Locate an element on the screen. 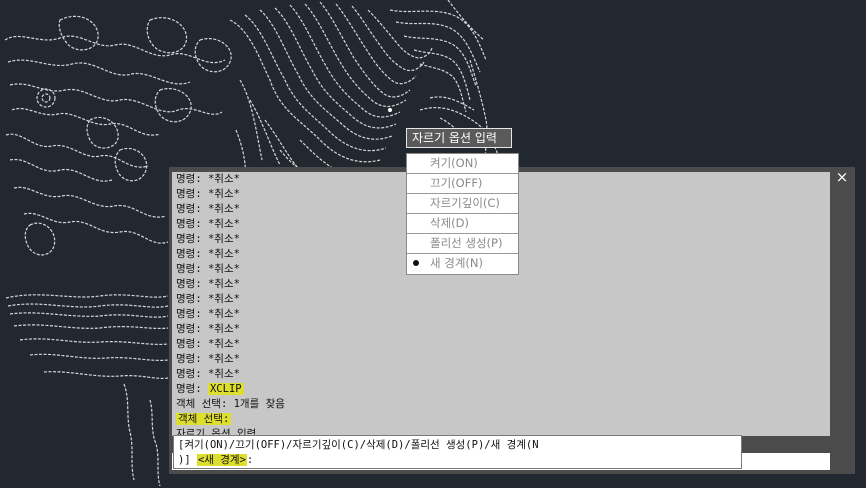  menu-item-4: 폴리선 생성(P) is located at coordinates (462, 244).